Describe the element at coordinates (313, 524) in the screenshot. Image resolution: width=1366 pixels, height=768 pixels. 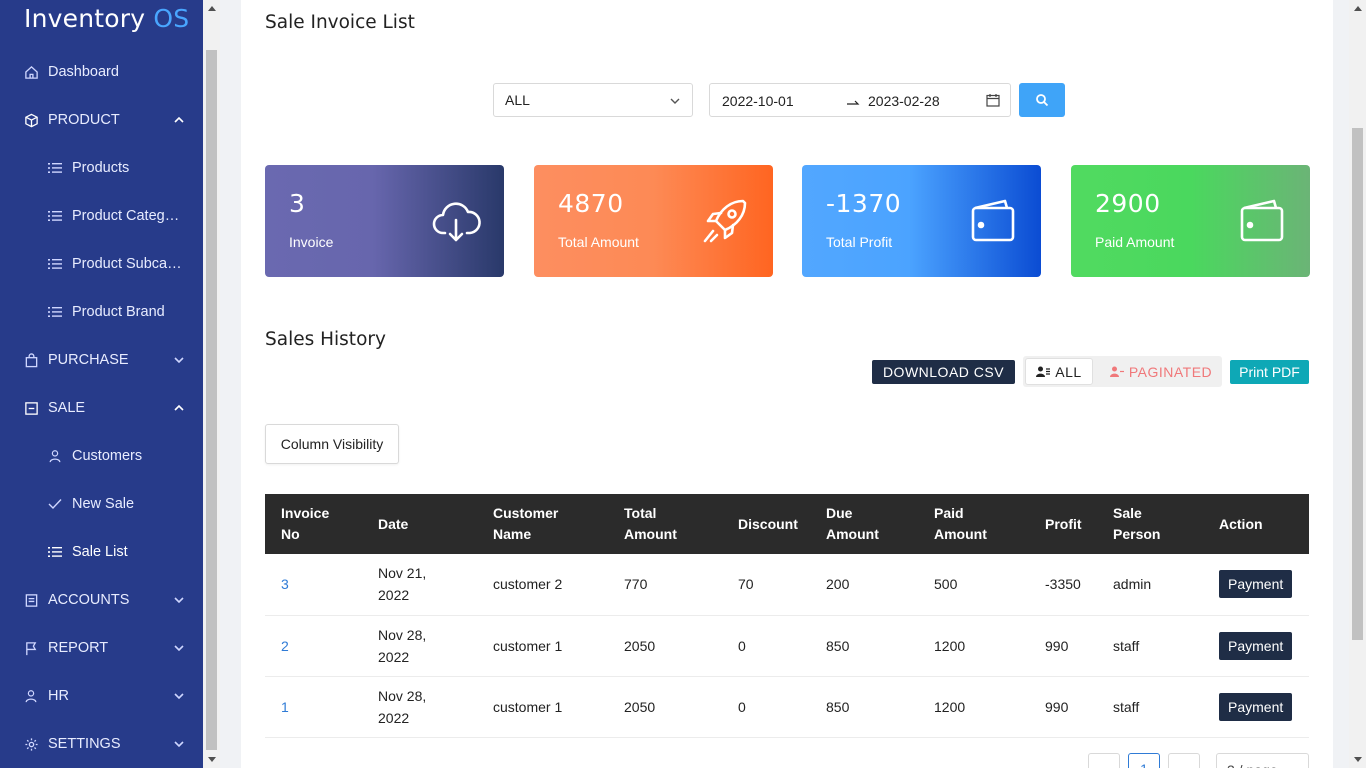
I see `column-header-invoice-no: Invoice No` at that location.